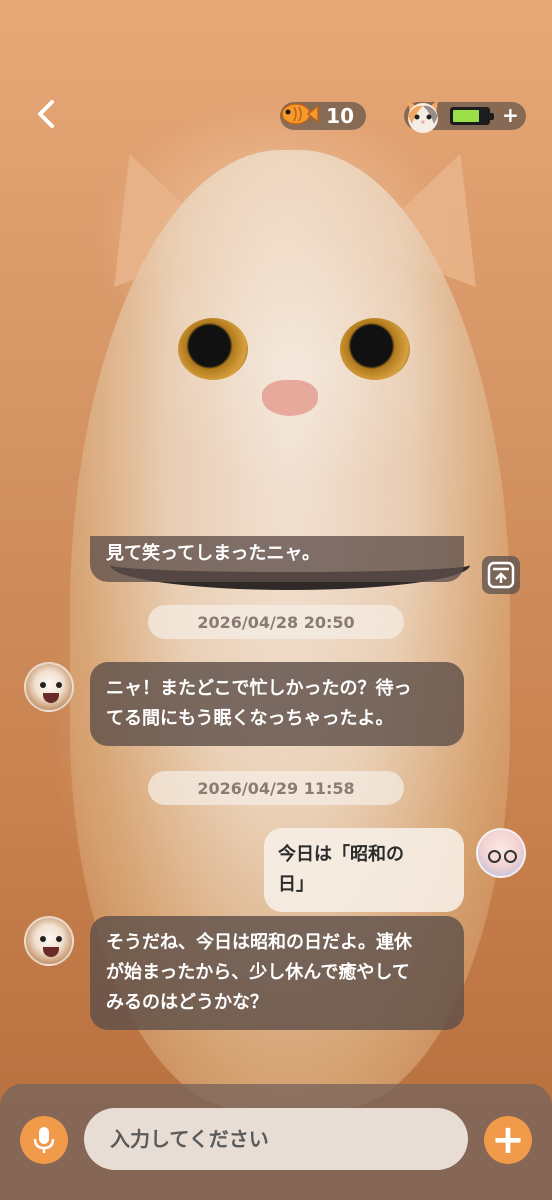 The height and width of the screenshot is (1200, 552). I want to click on timestamp: 2026/04/29 11:58, so click(276, 788).